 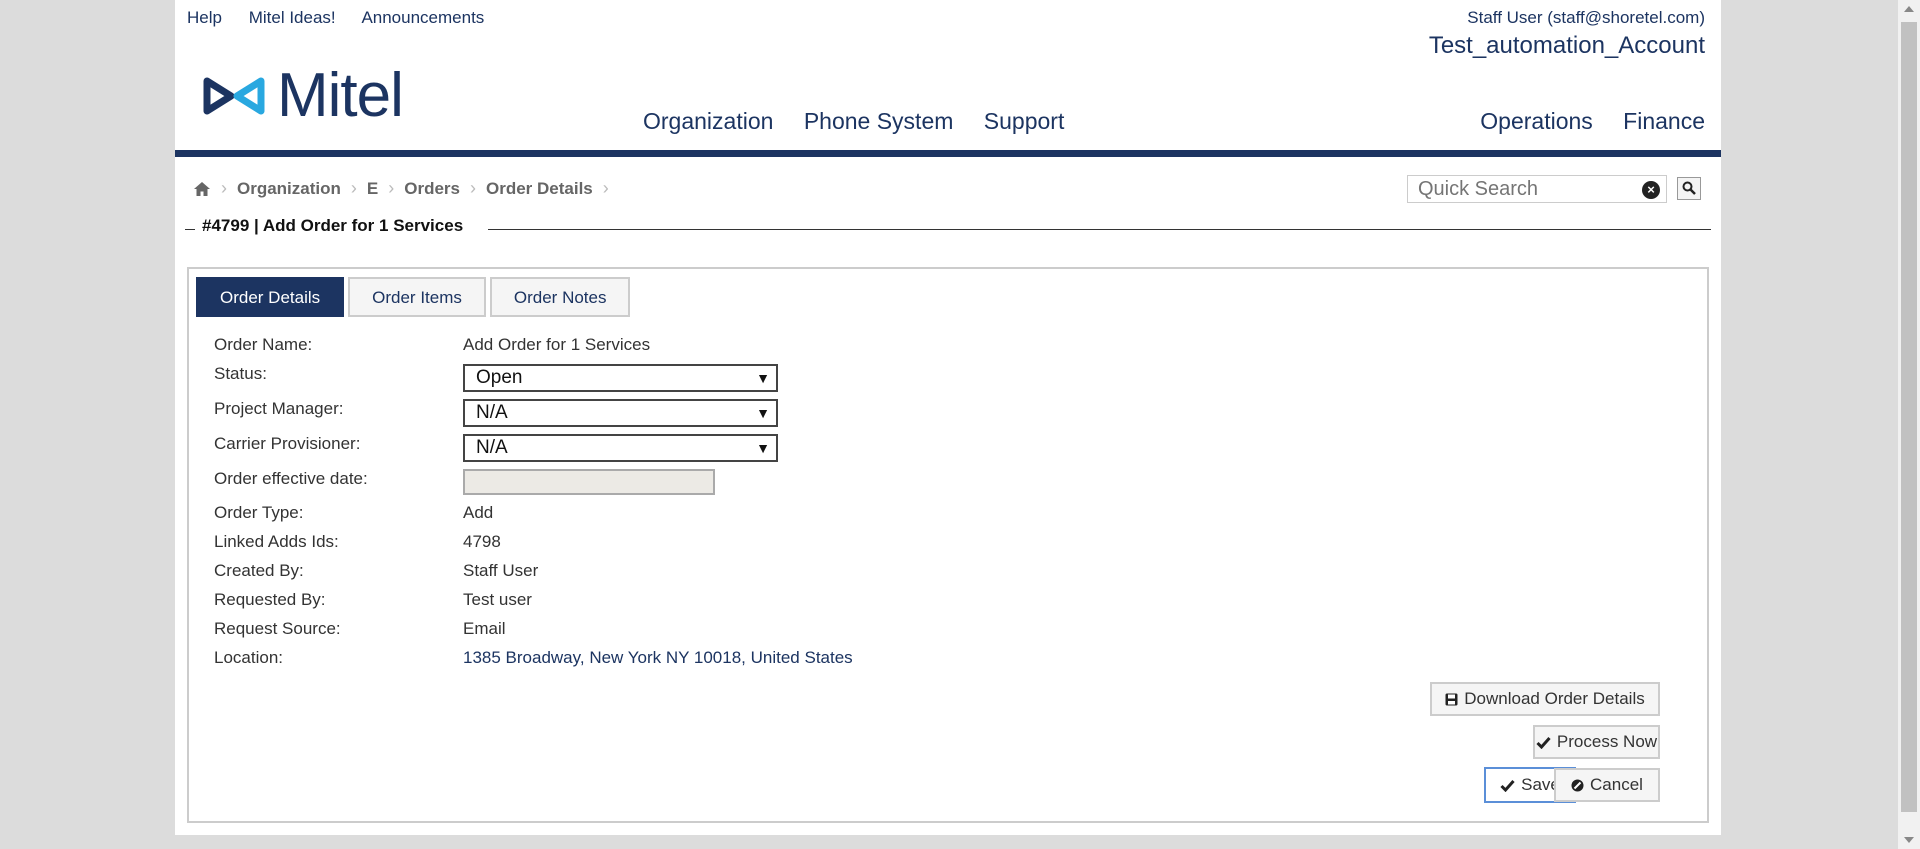 I want to click on cancel-icon, so click(x=1577, y=785).